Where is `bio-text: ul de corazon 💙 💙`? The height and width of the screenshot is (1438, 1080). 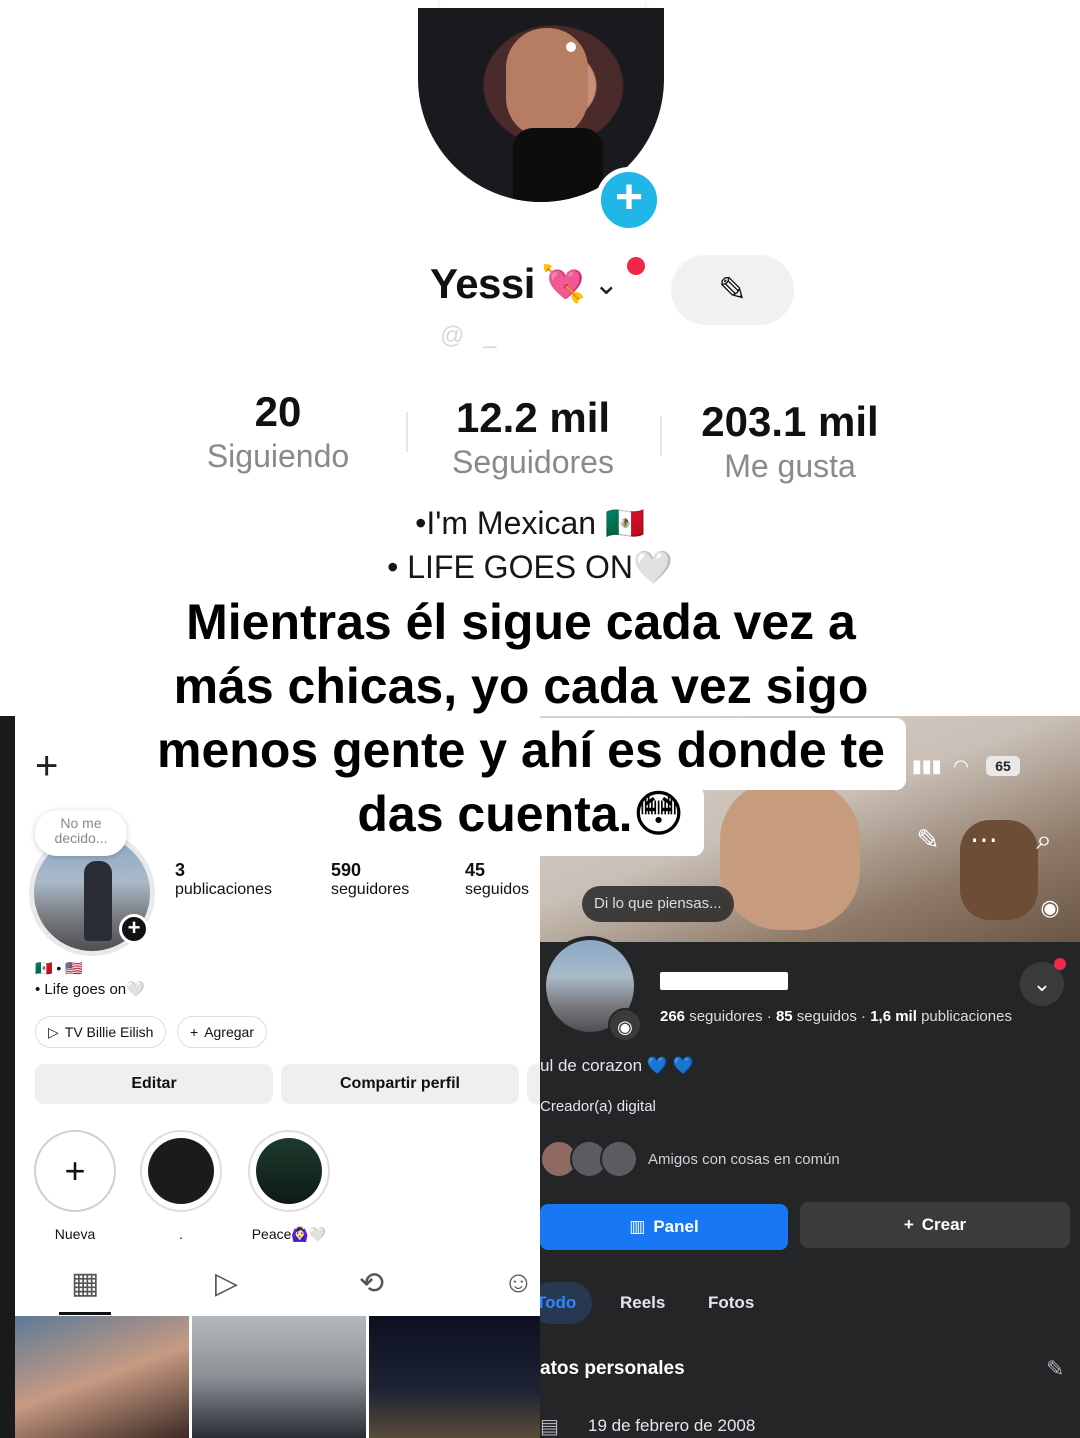 bio-text: ul de corazon 💙 💙 is located at coordinates (617, 1065).